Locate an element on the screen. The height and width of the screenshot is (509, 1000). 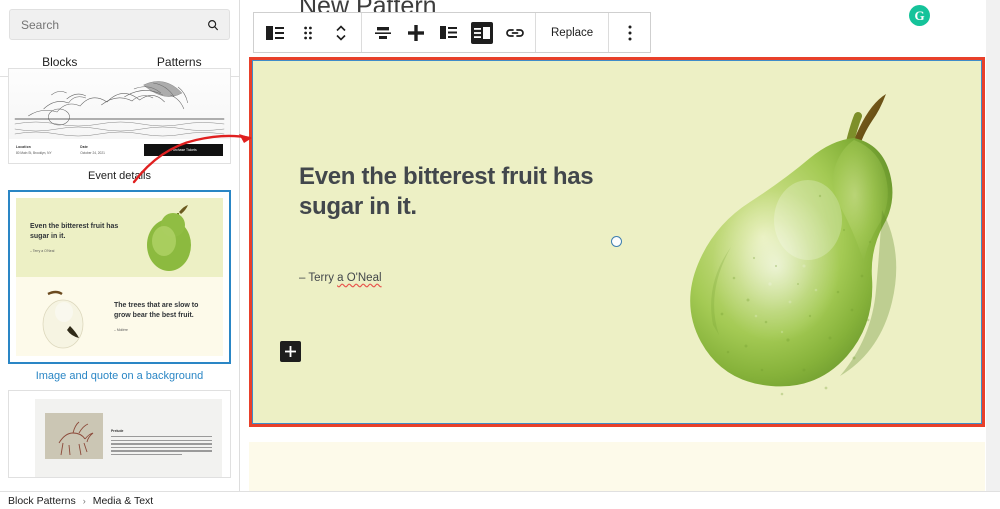
tab-patterns-label: Patterns is located at coordinates (179, 61).